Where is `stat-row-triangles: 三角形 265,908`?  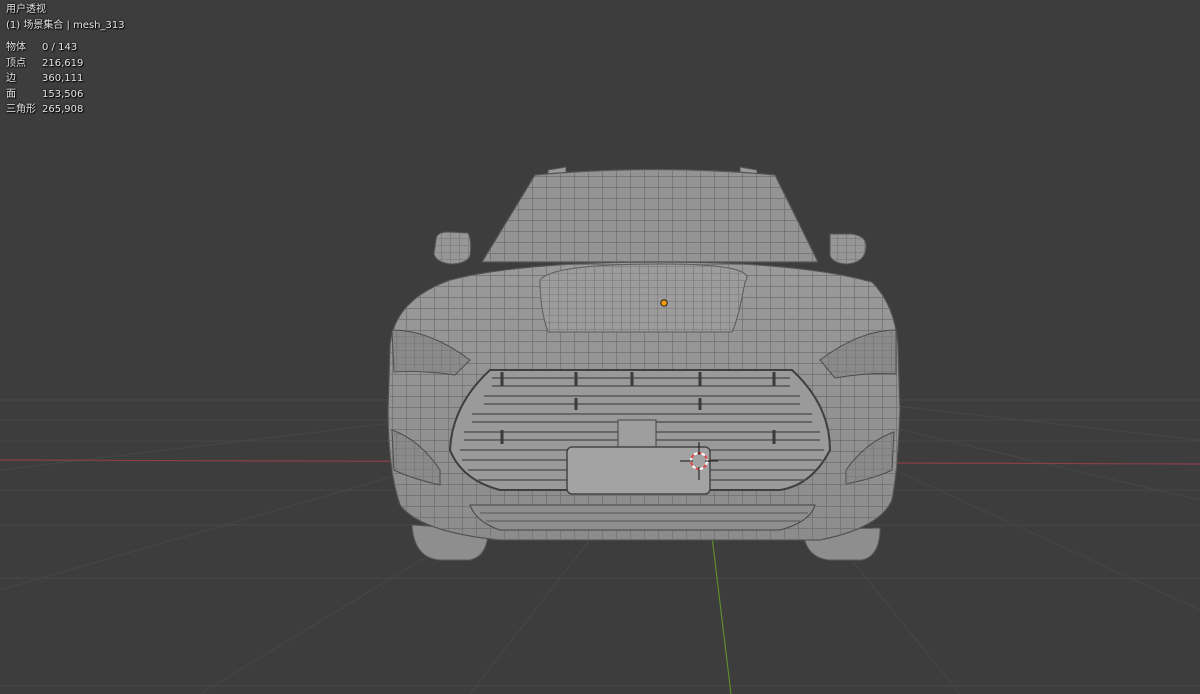
stat-row-triangles: 三角形 265,908 is located at coordinates (65, 110).